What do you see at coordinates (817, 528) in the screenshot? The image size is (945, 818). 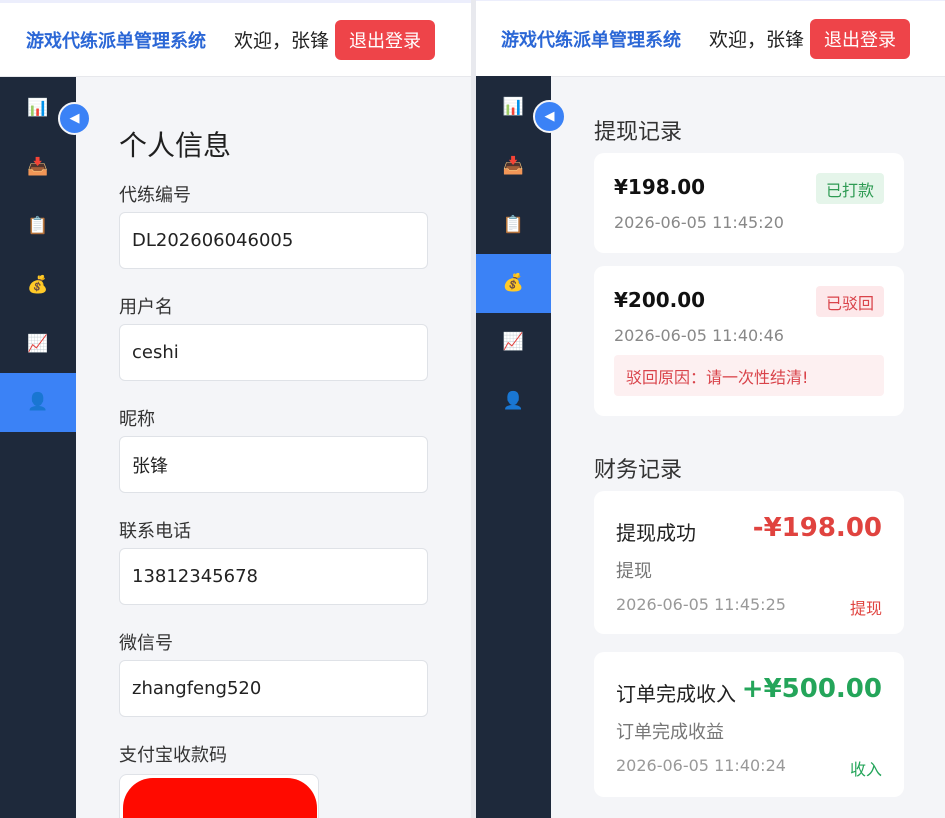 I see `finance-record-amount: -¥198.00` at bounding box center [817, 528].